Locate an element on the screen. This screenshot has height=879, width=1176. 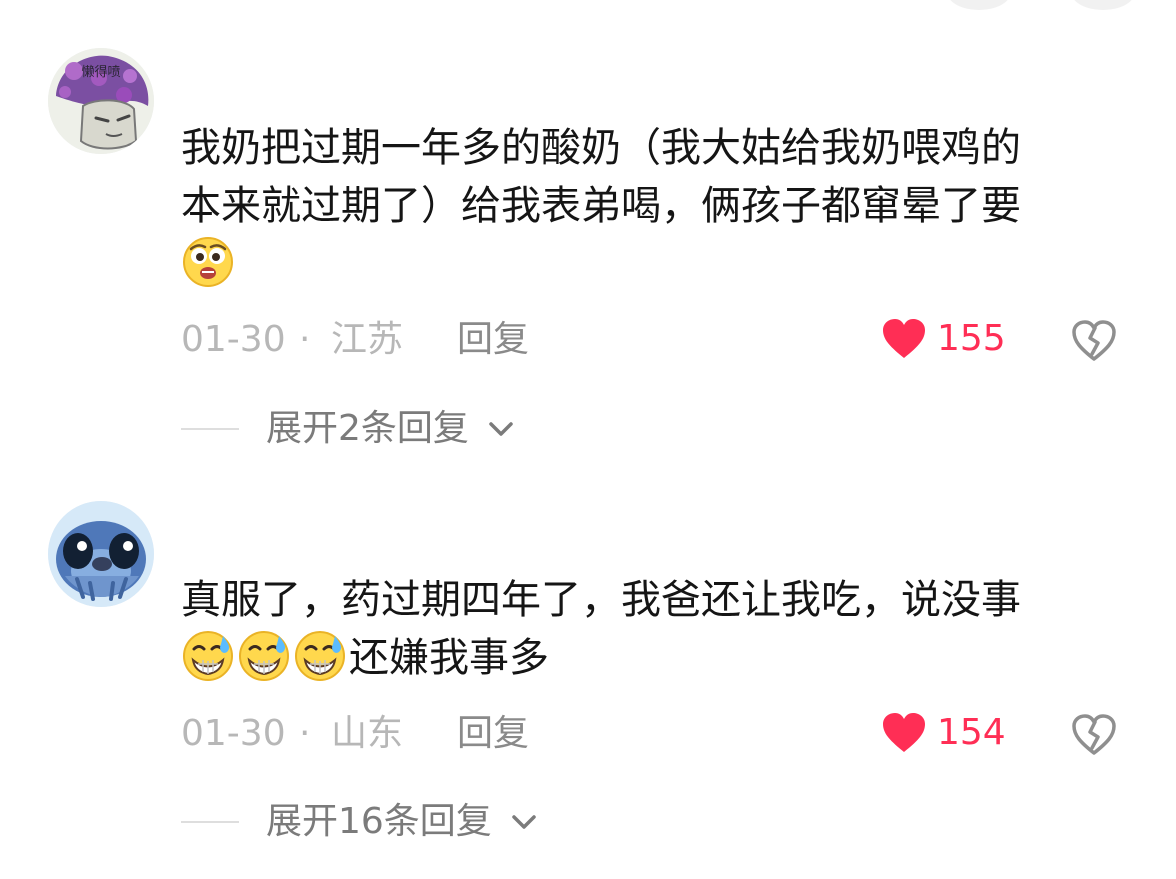
comment-location: 山东 is located at coordinates (367, 733).